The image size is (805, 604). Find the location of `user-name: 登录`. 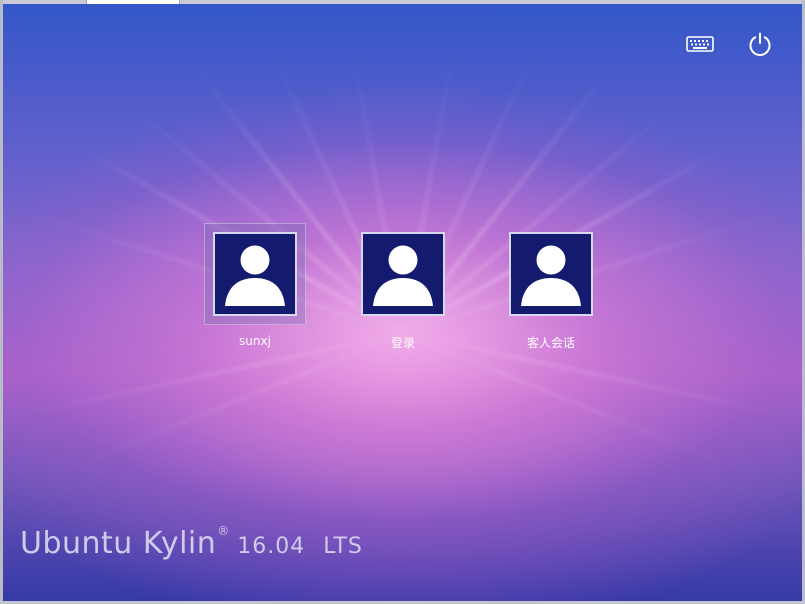

user-name: 登录 is located at coordinates (402, 343).